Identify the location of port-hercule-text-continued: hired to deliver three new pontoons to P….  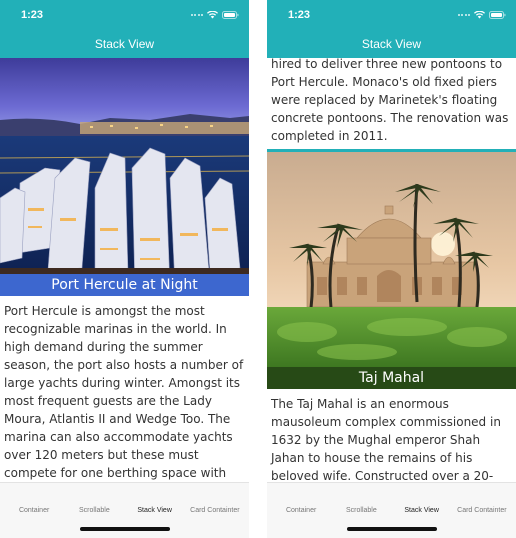
(390, 100).